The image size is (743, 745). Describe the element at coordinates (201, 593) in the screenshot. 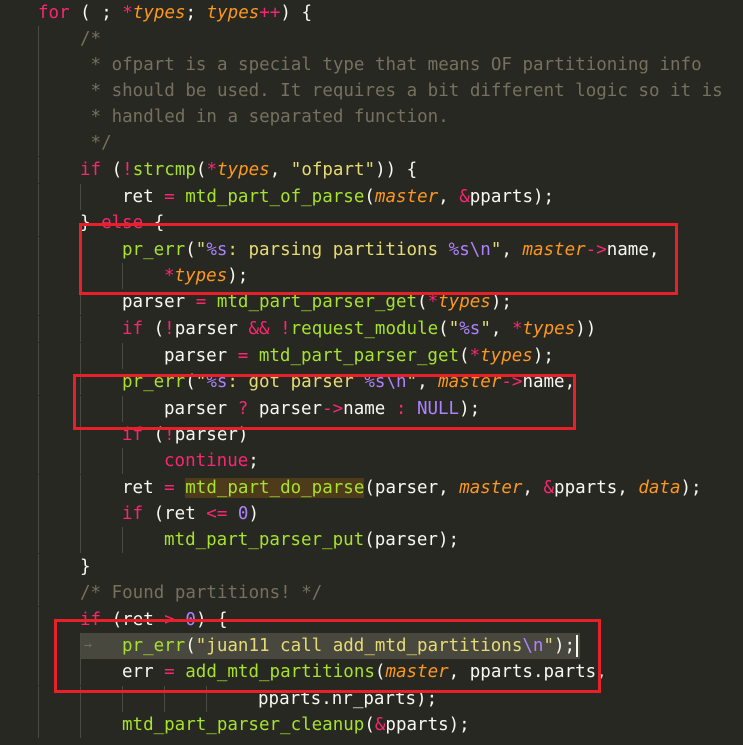

I see `code-line: /* Found partitions! */` at that location.